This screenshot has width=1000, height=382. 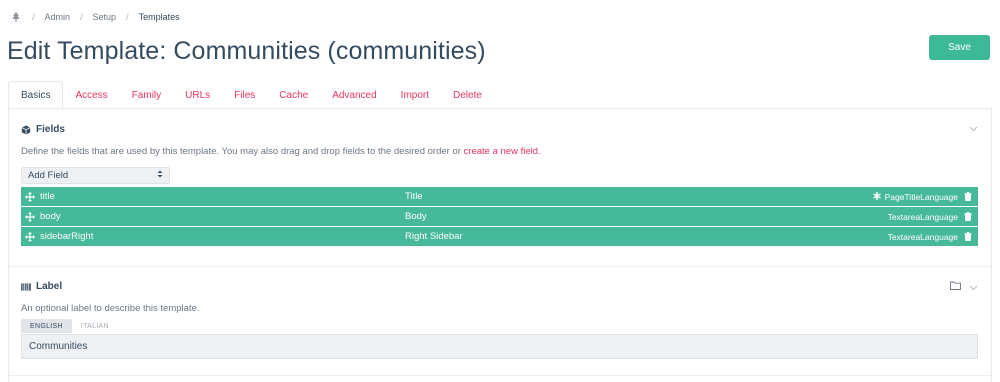 I want to click on field-type: PageTitleLanguage, so click(x=915, y=196).